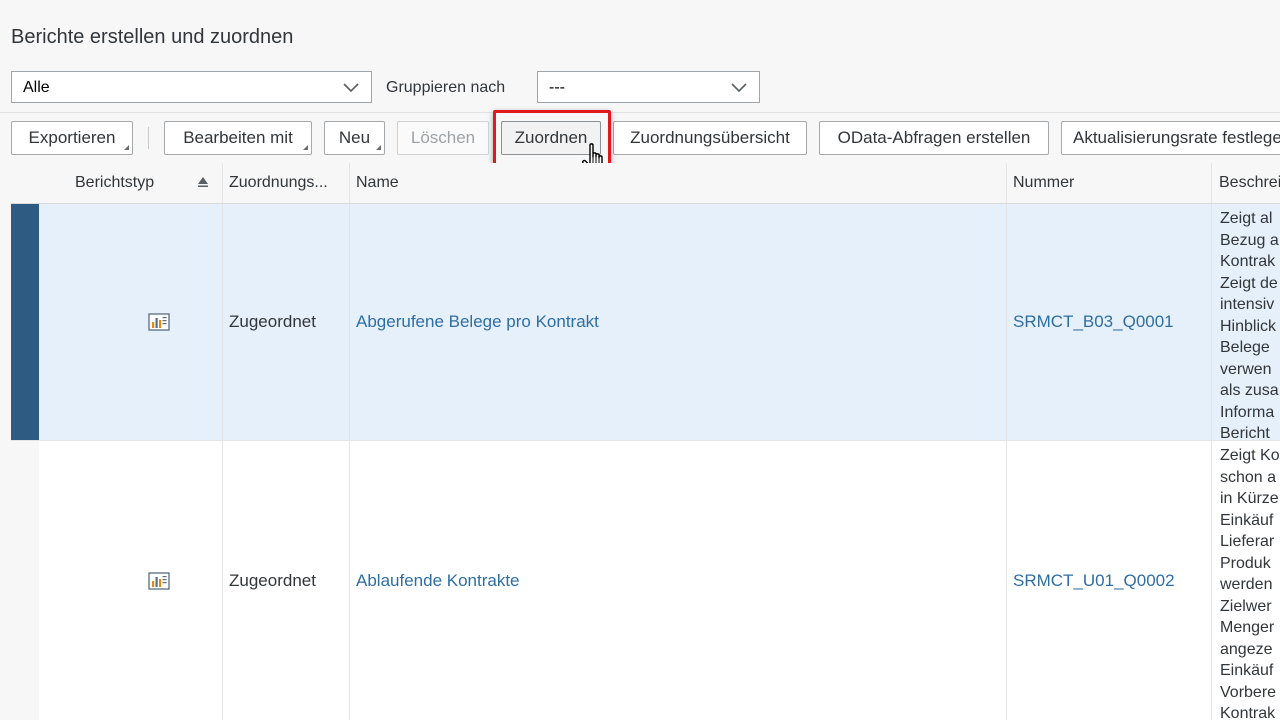 Image resolution: width=1280 pixels, height=720 pixels. I want to click on column-header-description: Beschreibung, so click(1246, 183).